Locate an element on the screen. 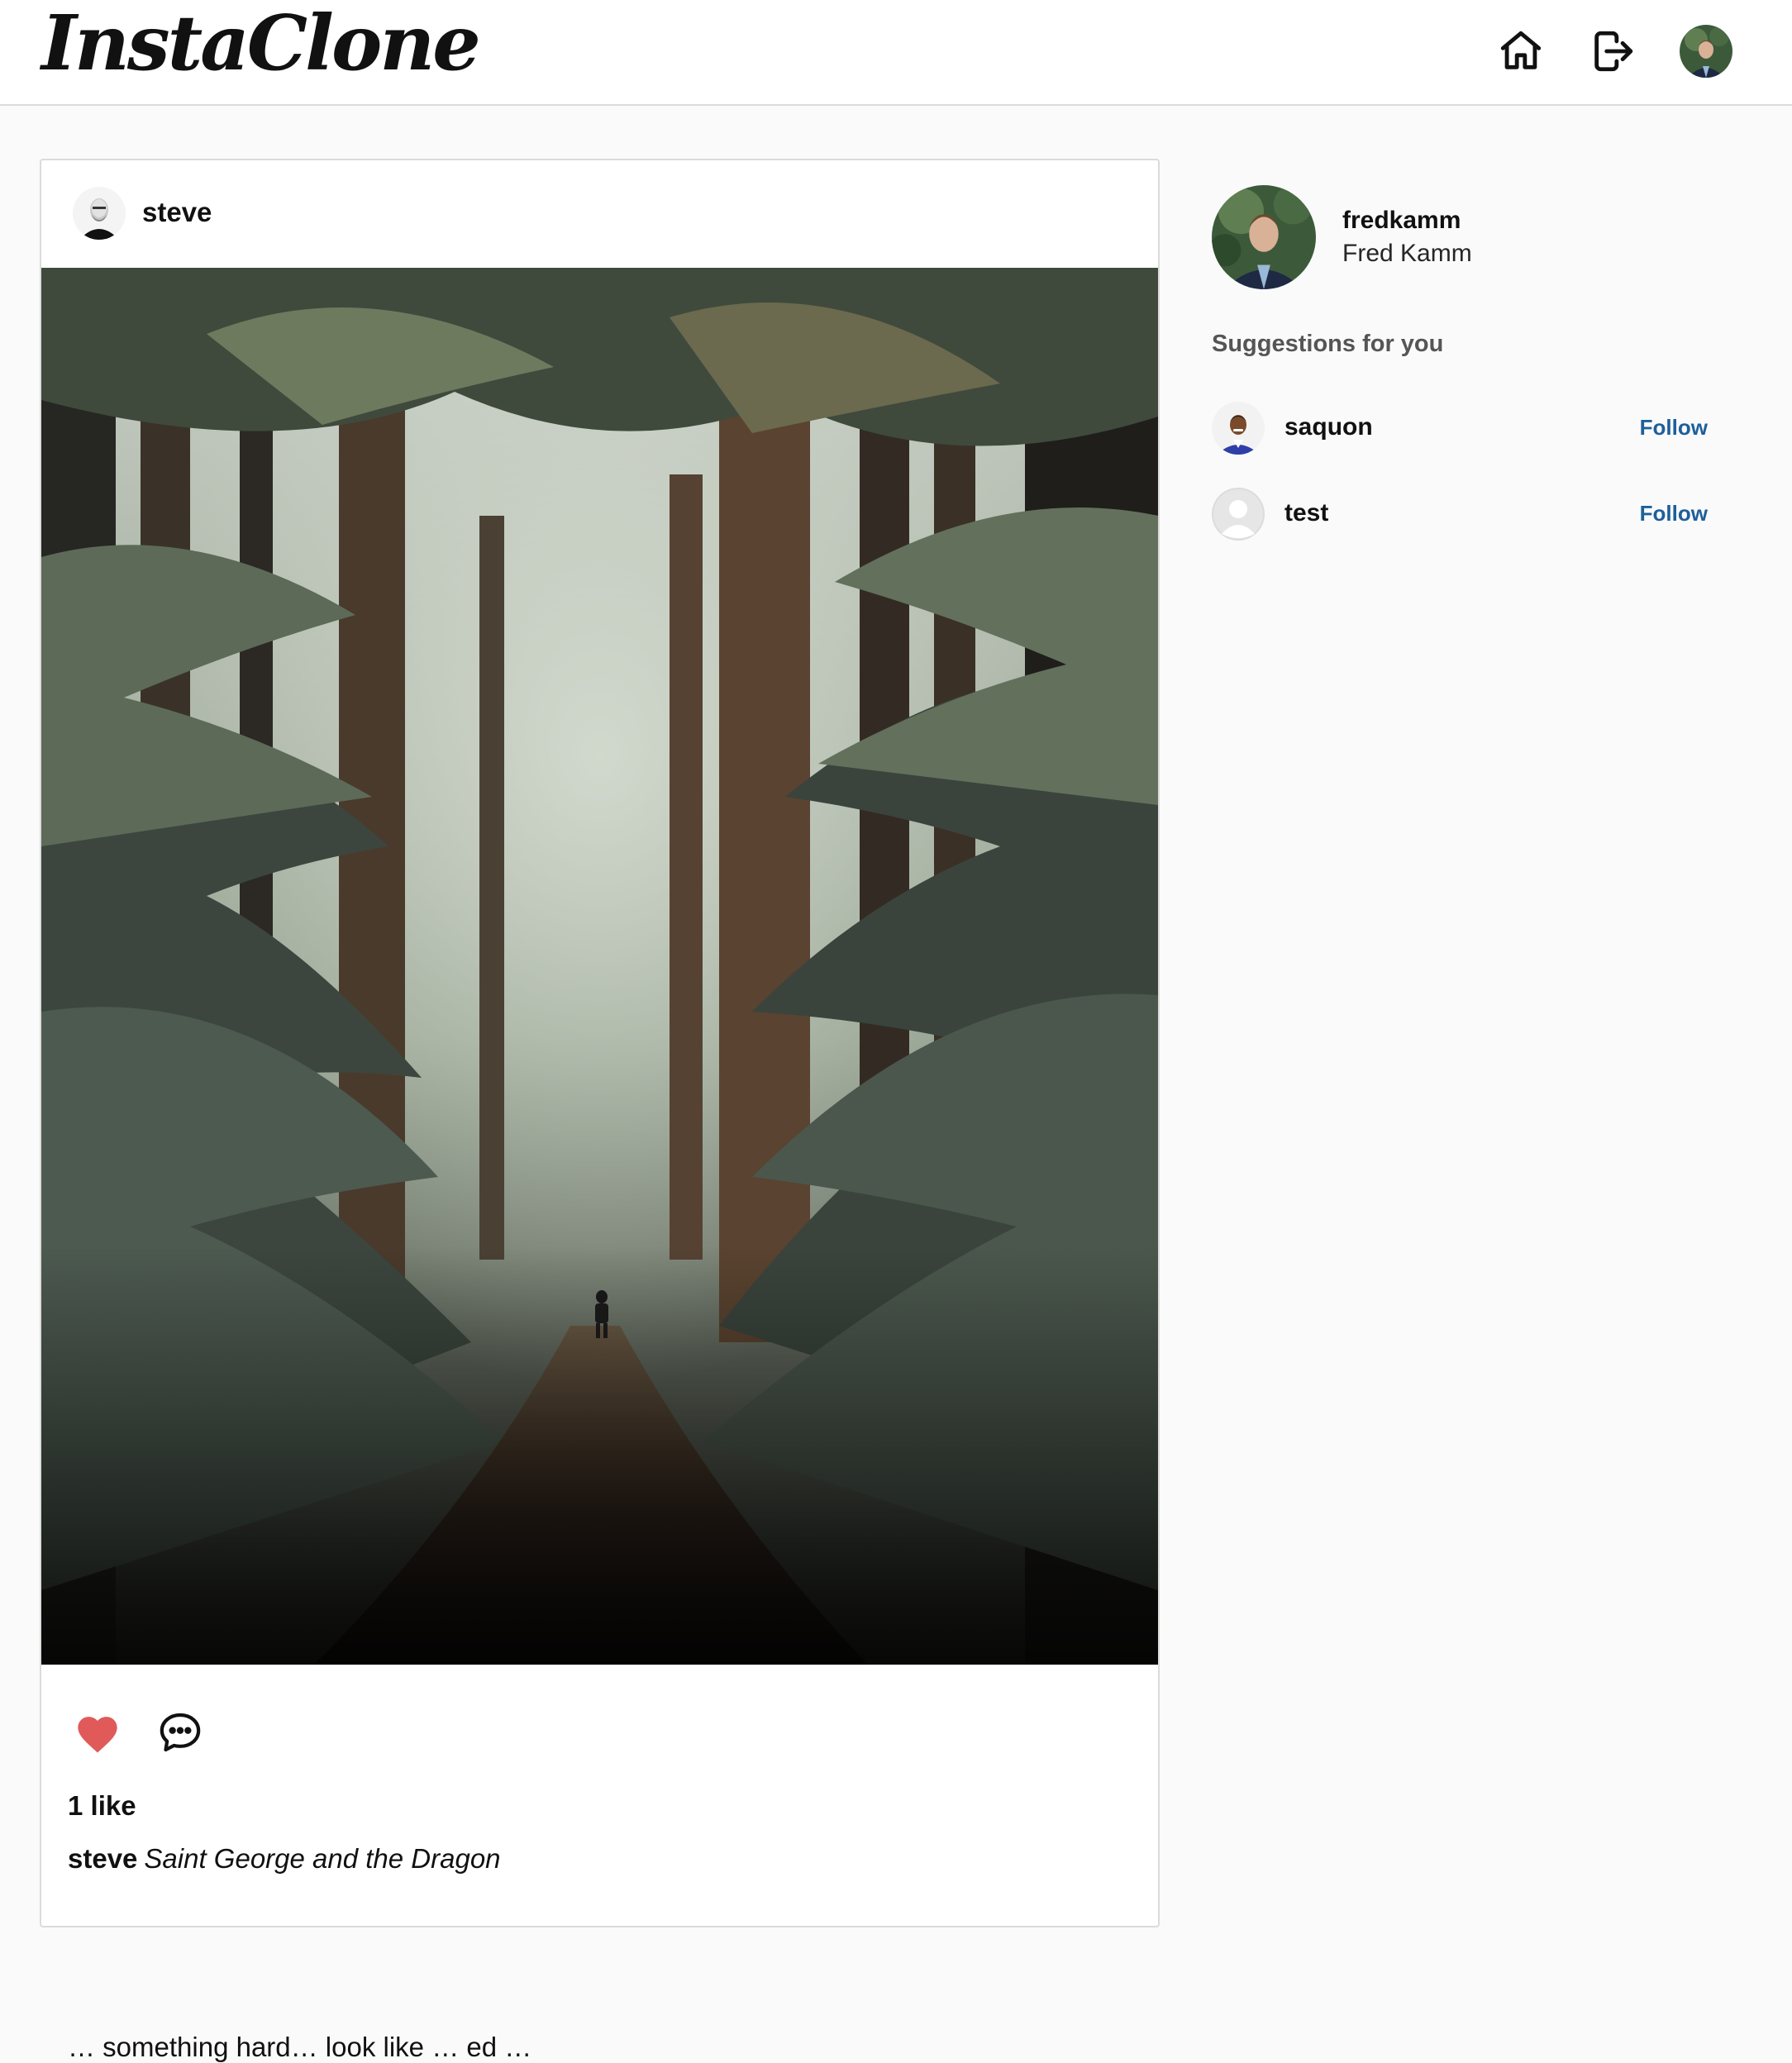 Image resolution: width=1792 pixels, height=2063 pixels. suggestion-avatar is located at coordinates (1238, 428).